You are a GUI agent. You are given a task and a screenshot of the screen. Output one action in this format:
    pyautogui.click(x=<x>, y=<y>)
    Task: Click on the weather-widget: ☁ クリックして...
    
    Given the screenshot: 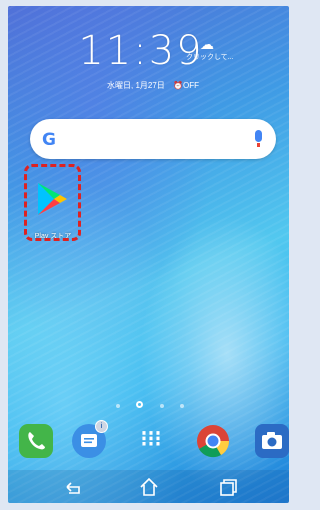 What is the action you would take?
    pyautogui.click(x=216, y=49)
    